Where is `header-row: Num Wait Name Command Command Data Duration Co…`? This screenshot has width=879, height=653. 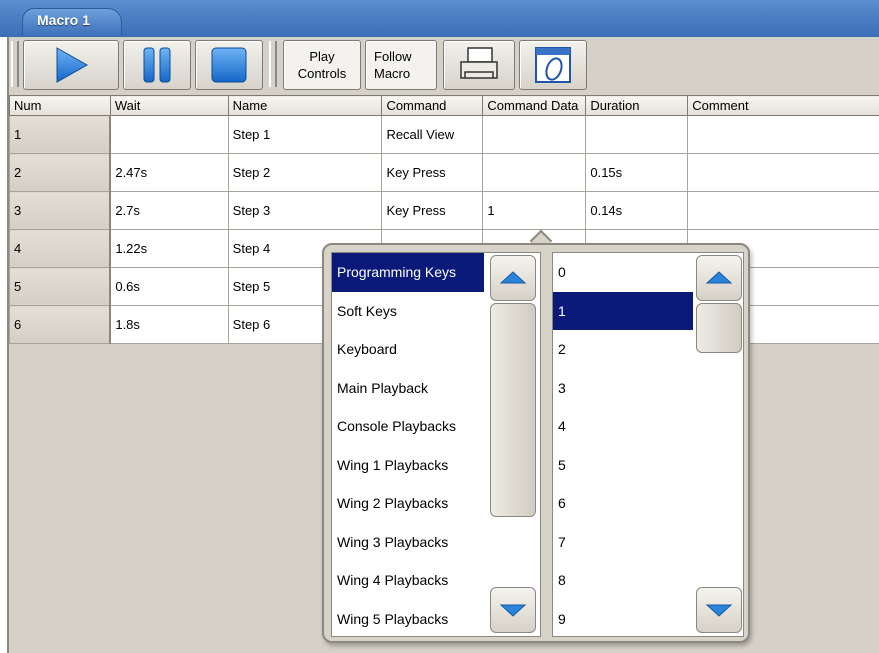
header-row: Num Wait Name Command Command Data Duration Co… is located at coordinates (444, 105).